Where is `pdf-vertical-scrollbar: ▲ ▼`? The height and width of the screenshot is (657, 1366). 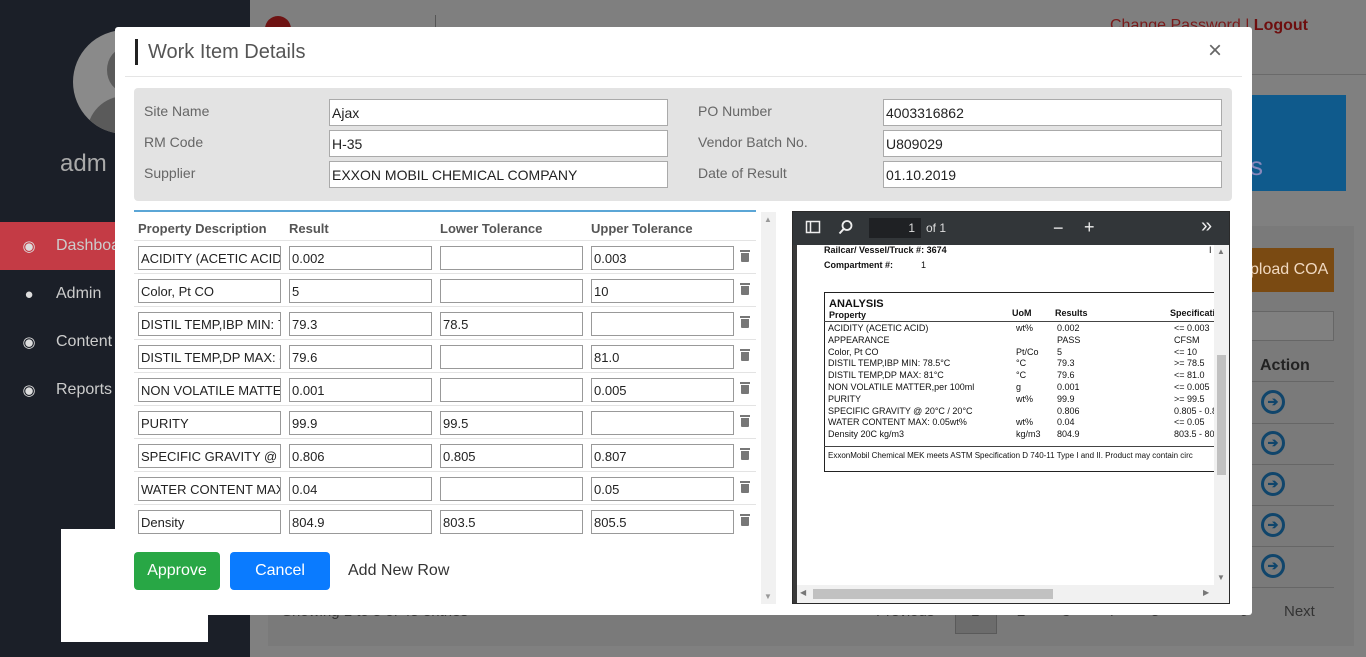
pdf-vertical-scrollbar: ▲ ▼ is located at coordinates (1221, 415).